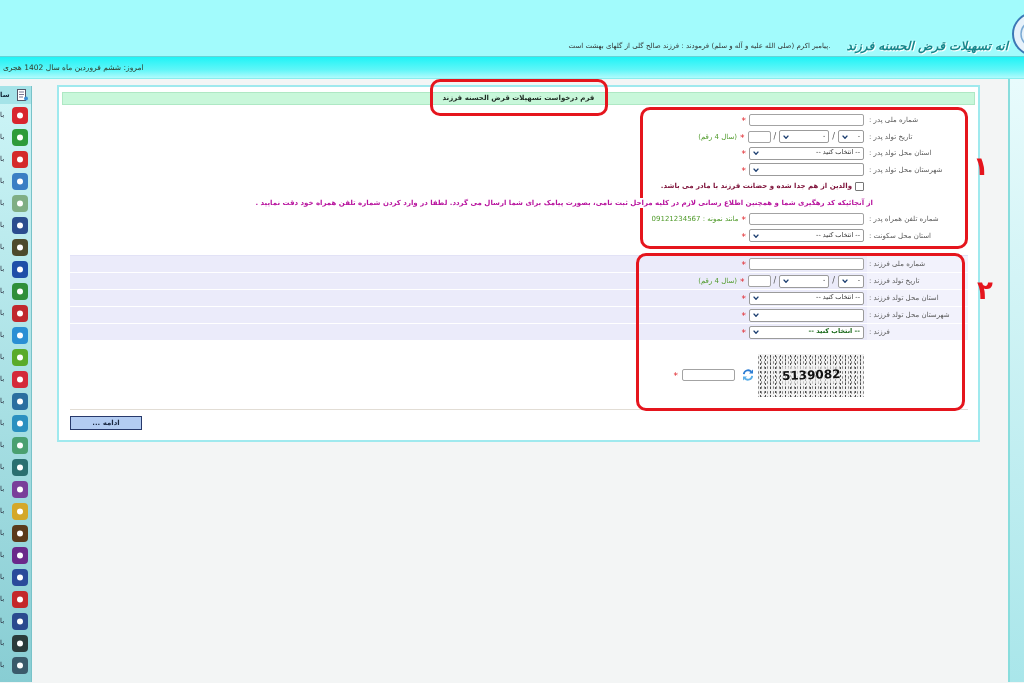 Image resolution: width=1024 pixels, height=683 pixels. Describe the element at coordinates (708, 375) in the screenshot. I see `captcha-field` at that location.